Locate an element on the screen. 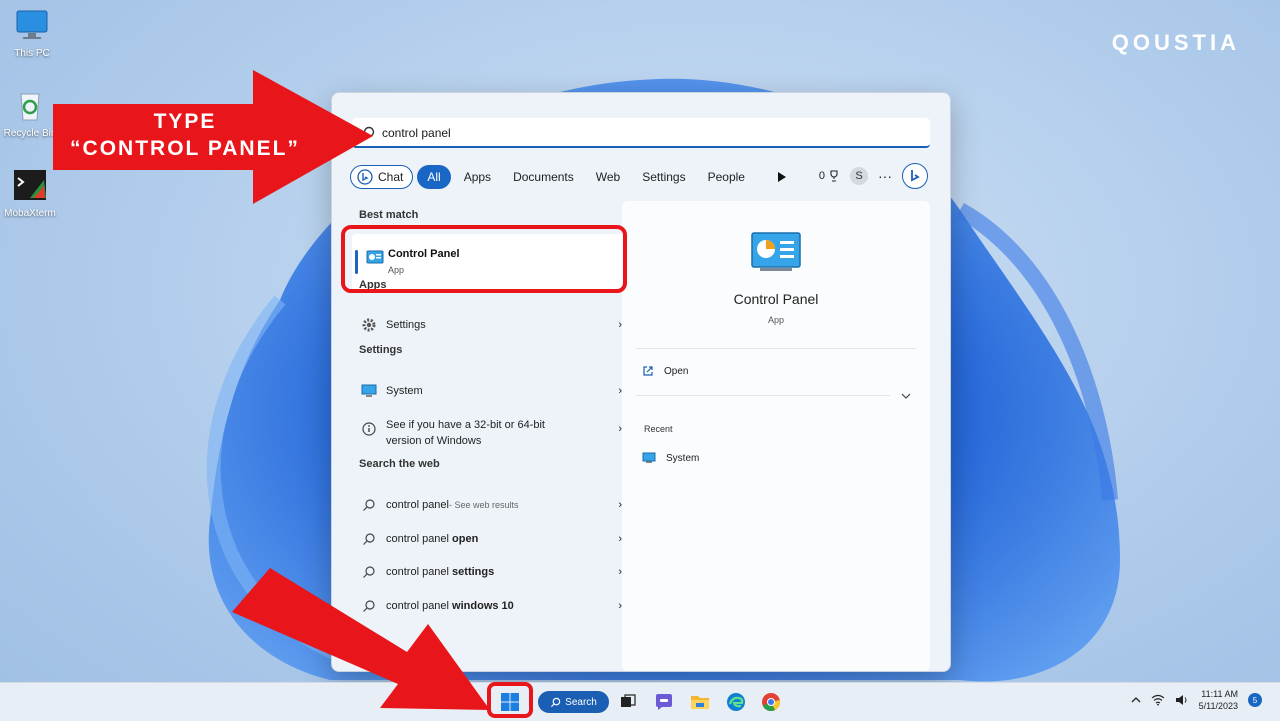 Image resolution: width=1280 pixels, height=721 pixels. more-filters-button is located at coordinates (782, 177).